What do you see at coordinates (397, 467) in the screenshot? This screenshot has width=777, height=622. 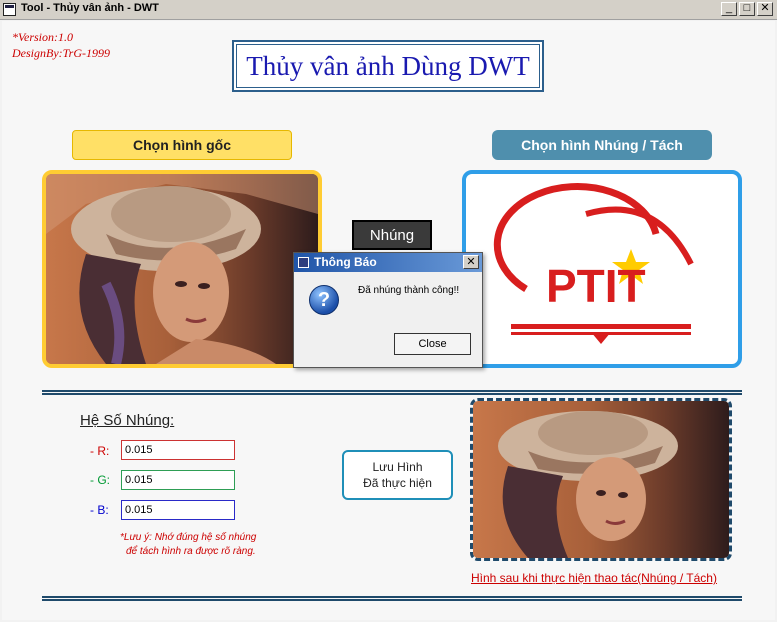 I see `save-line-1: Lưu Hình` at bounding box center [397, 467].